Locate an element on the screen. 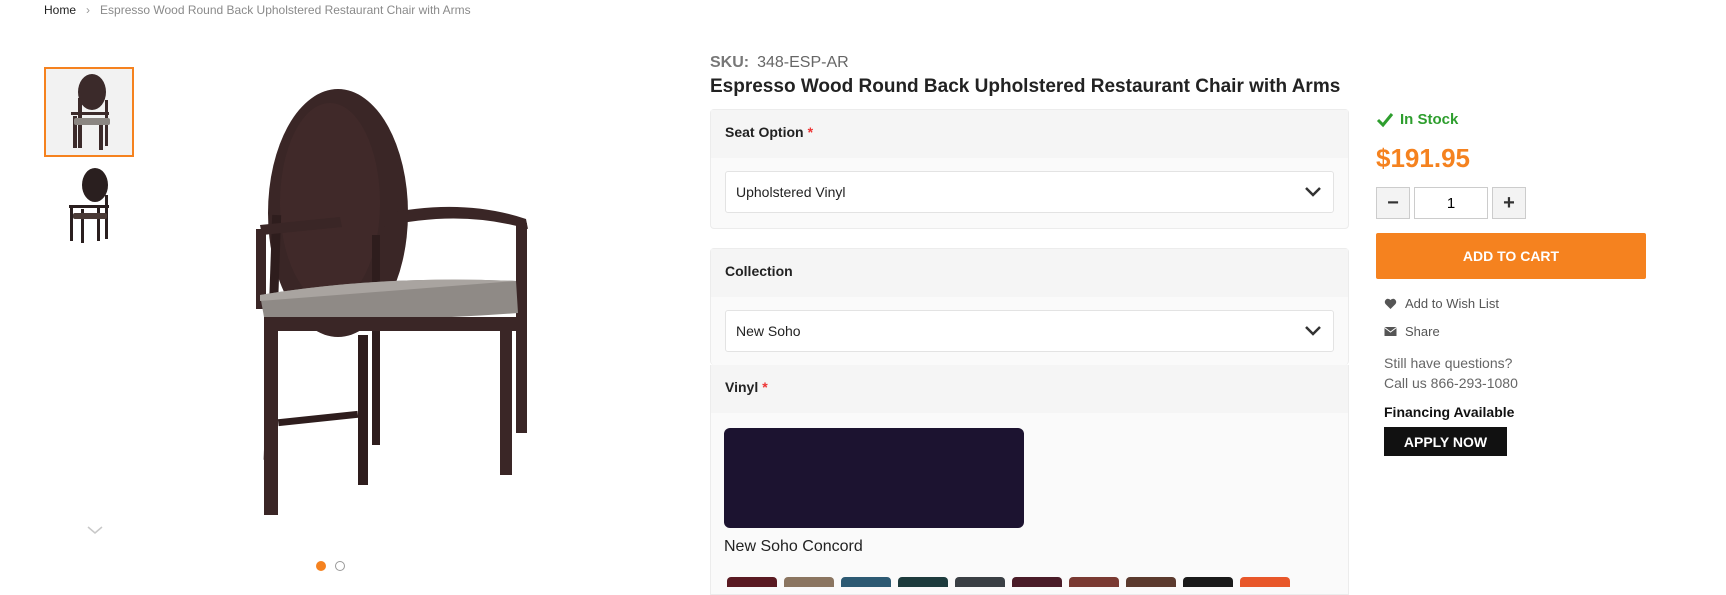 The height and width of the screenshot is (595, 1726). wishlist-label: Add to Wish List is located at coordinates (1452, 303).